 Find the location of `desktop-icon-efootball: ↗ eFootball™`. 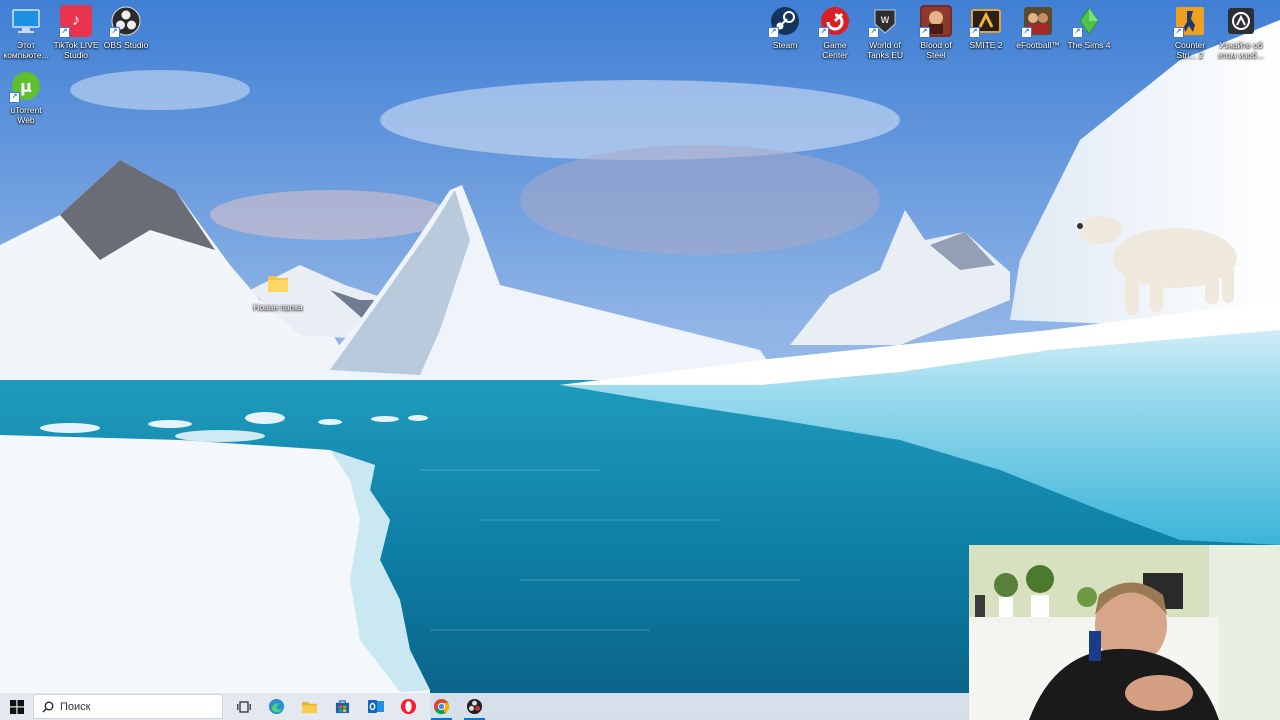

desktop-icon-efootball: ↗ eFootball™ is located at coordinates (1038, 27).